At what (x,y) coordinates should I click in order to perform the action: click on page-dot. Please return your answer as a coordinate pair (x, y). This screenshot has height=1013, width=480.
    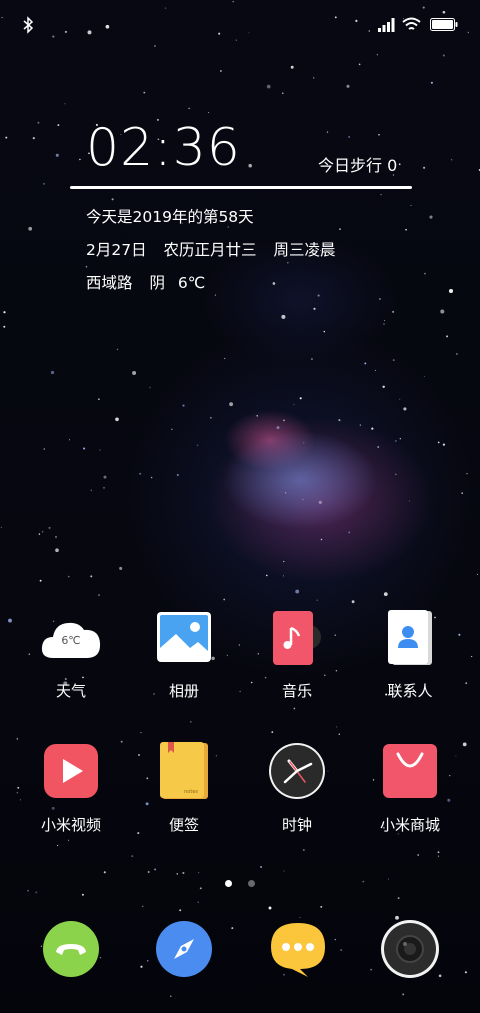
    Looking at the image, I should click on (251, 883).